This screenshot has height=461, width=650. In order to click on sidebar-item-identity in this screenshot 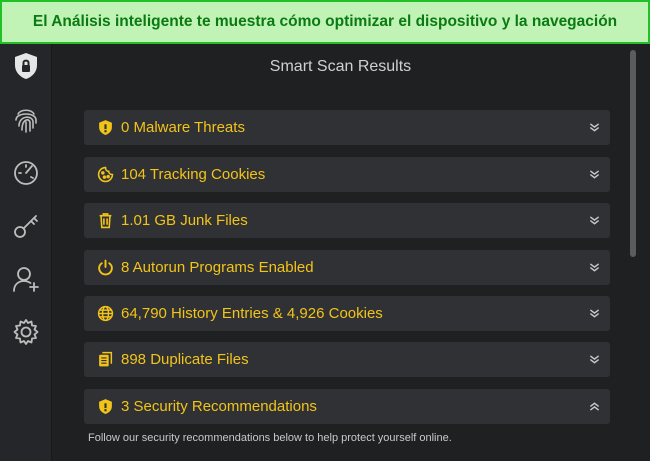, I will do `click(26, 279)`.